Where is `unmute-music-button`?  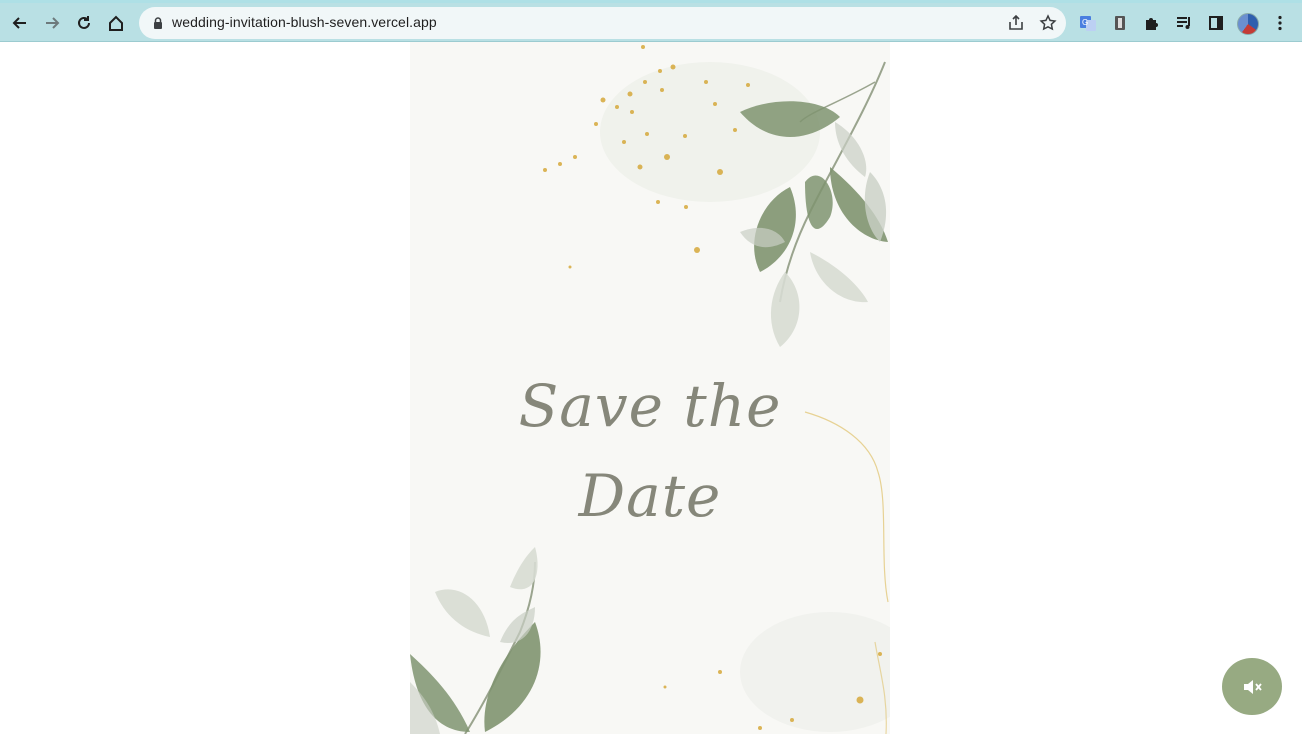
unmute-music-button is located at coordinates (1252, 686).